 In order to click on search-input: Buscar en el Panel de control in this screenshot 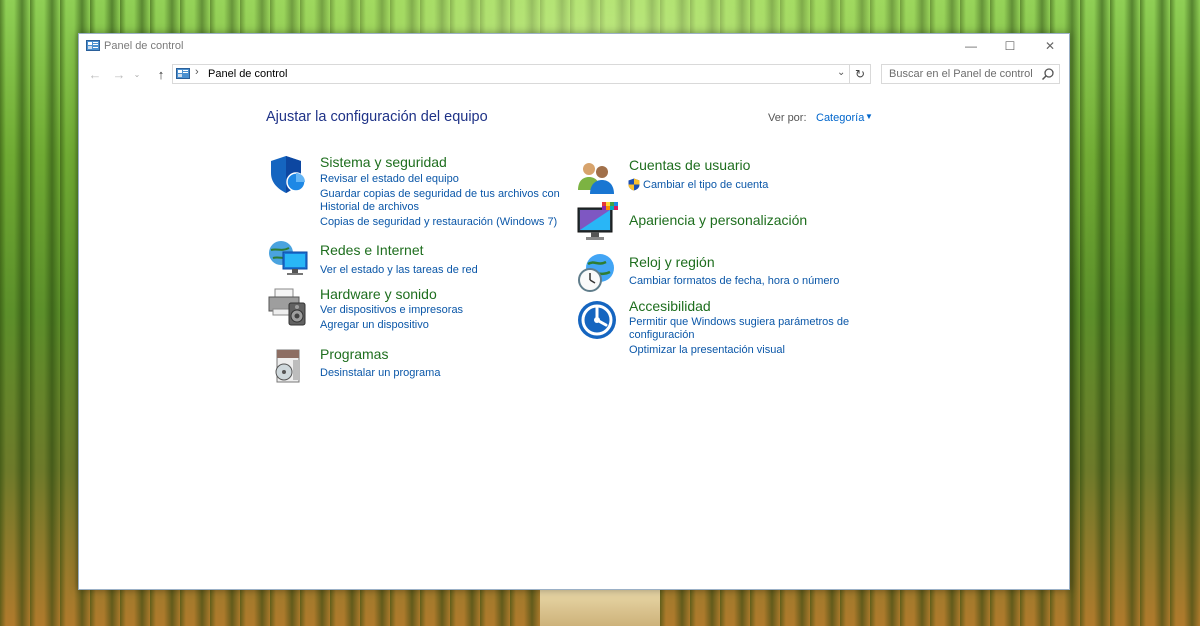, I will do `click(970, 74)`.